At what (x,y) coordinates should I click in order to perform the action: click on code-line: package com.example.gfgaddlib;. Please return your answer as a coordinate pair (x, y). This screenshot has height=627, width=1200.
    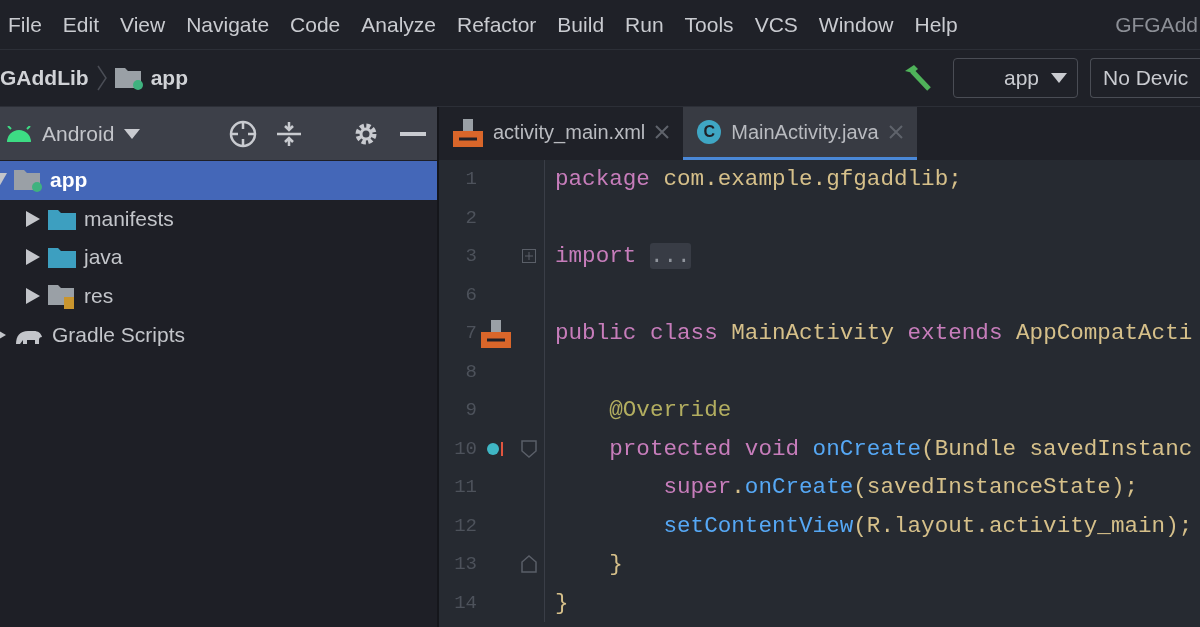
    Looking at the image, I should click on (758, 179).